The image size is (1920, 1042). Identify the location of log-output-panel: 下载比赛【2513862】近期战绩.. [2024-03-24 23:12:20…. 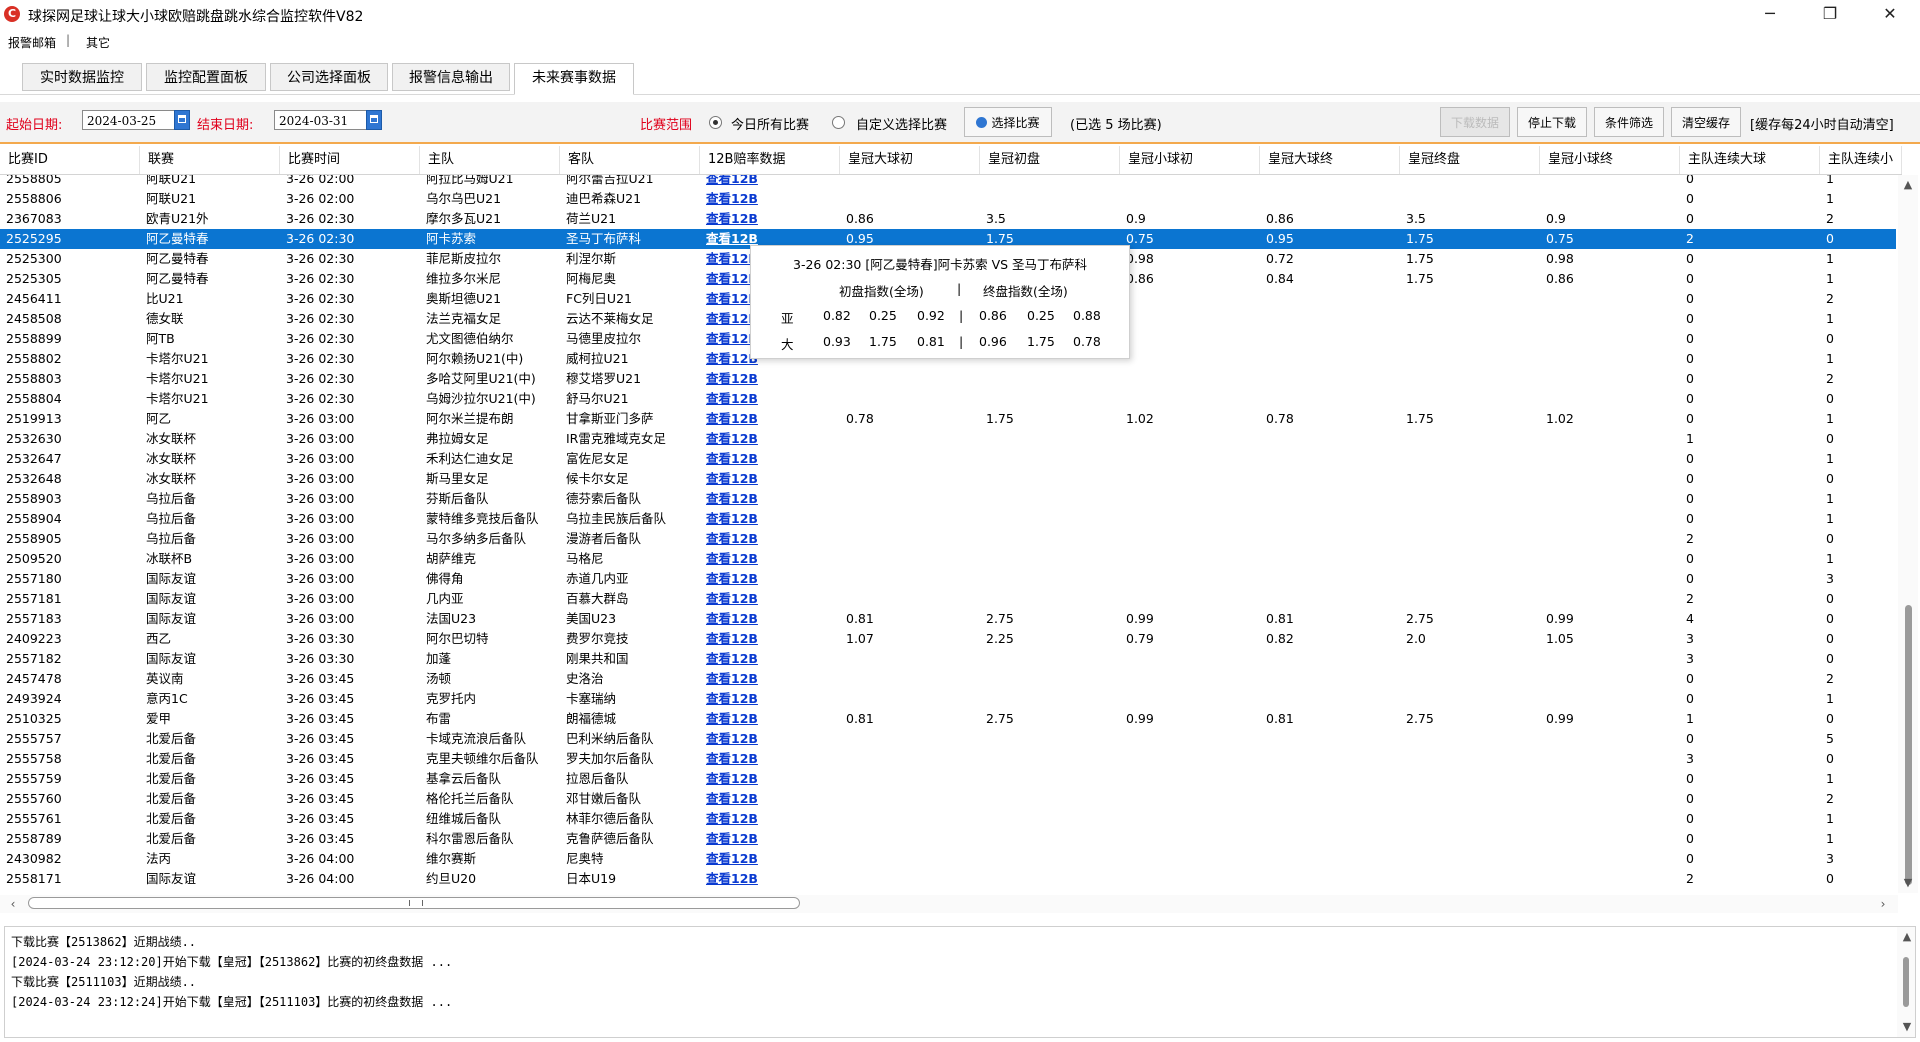
(960, 982).